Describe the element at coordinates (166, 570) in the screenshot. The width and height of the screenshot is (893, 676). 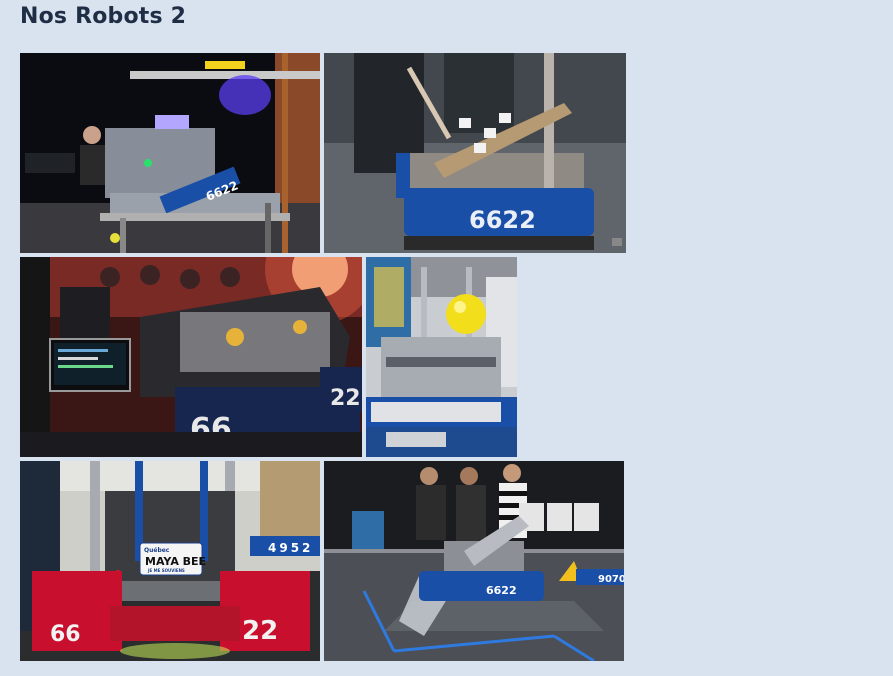
I see `photo5-plate-bottom: JE ME SOUVIENS` at that location.